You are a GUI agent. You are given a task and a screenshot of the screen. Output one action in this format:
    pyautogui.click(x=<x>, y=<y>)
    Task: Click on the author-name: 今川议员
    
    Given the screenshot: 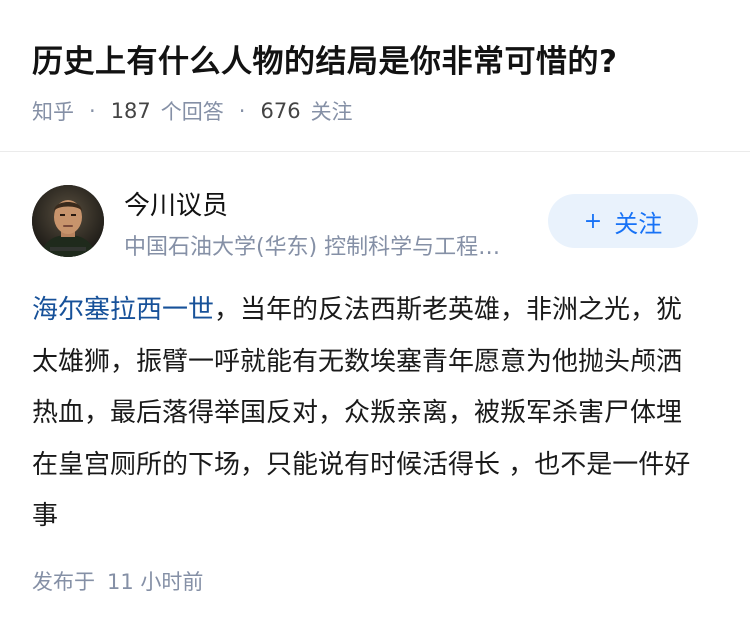 What is the action you would take?
    pyautogui.click(x=176, y=203)
    